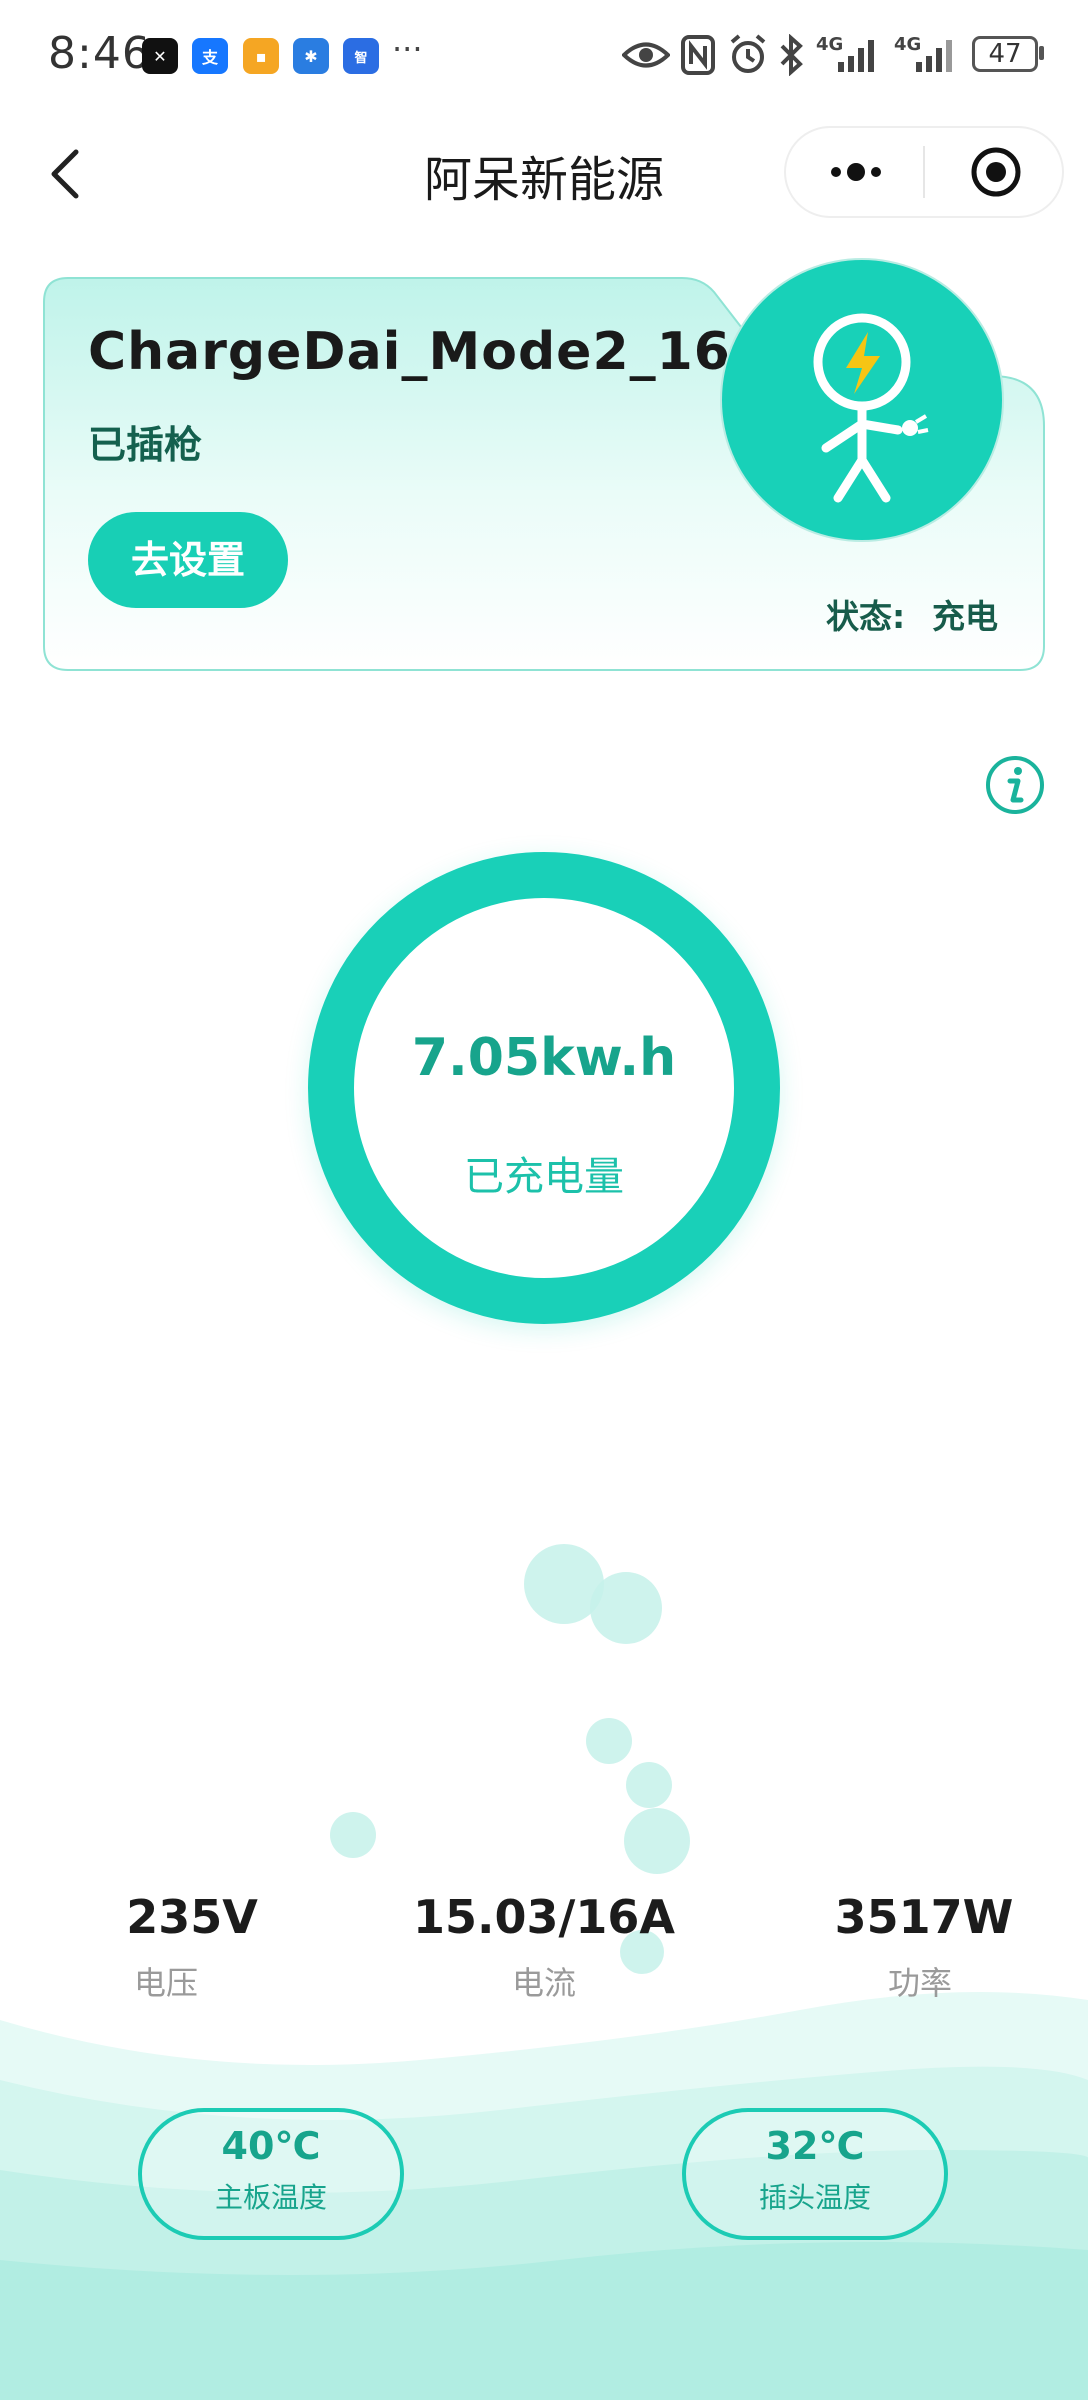 The image size is (1088, 2400). Describe the element at coordinates (430, 352) in the screenshot. I see `device-name: ChargeDai_Mode2_16A` at that location.